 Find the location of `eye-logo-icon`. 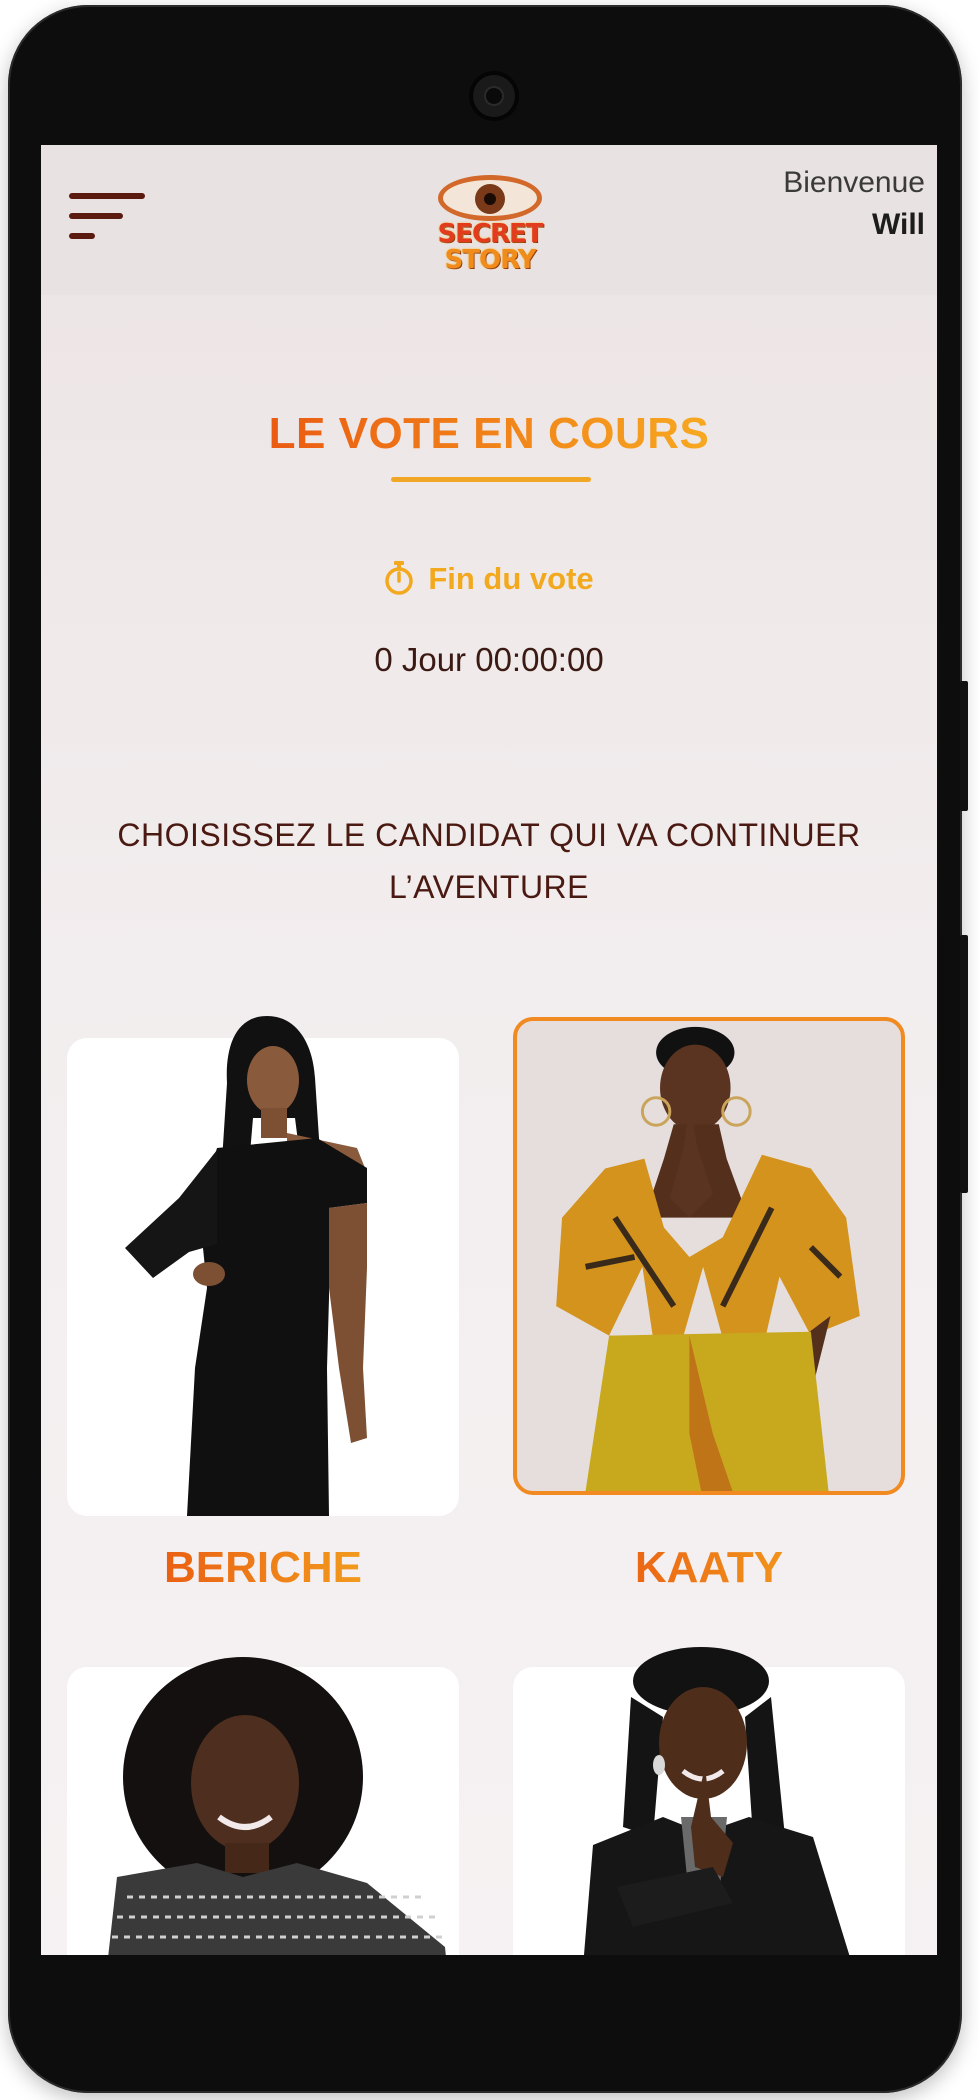

eye-logo-icon is located at coordinates (490, 198).